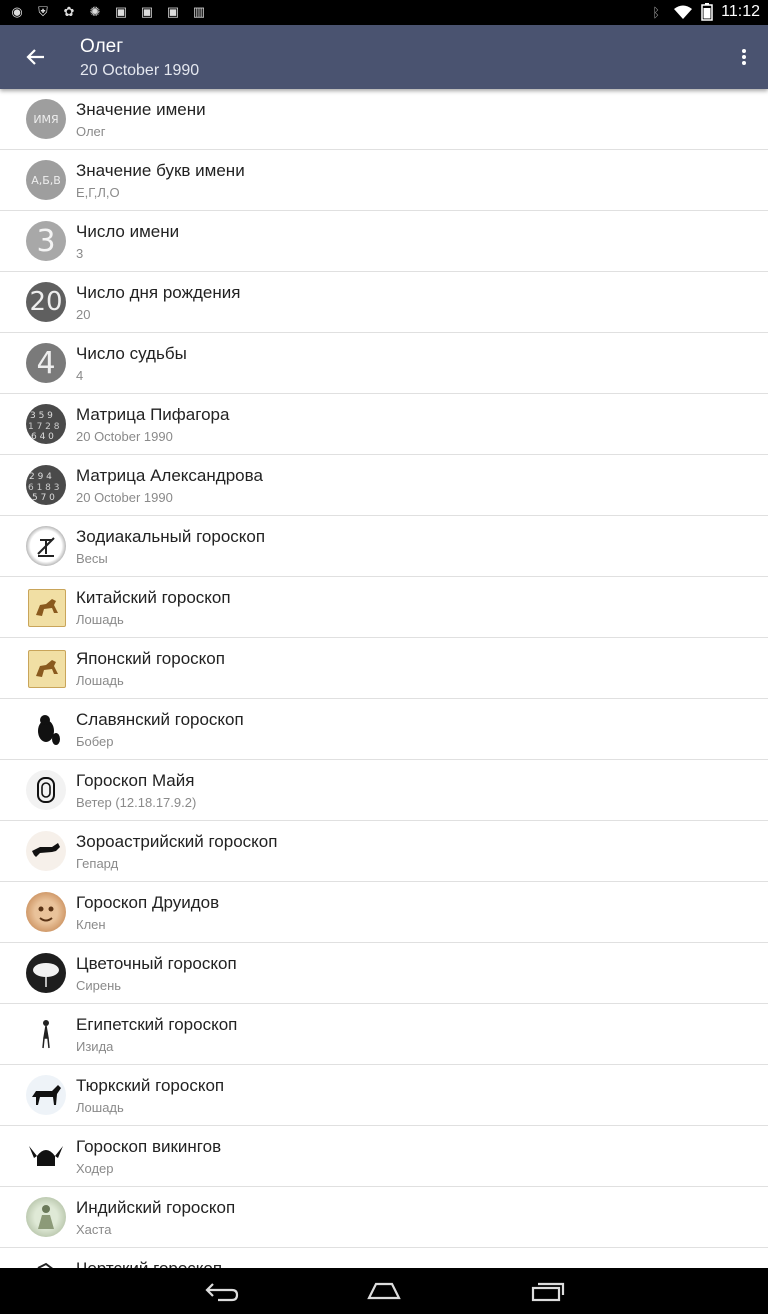 The height and width of the screenshot is (1314, 768). I want to click on druid-face-icon, so click(46, 912).